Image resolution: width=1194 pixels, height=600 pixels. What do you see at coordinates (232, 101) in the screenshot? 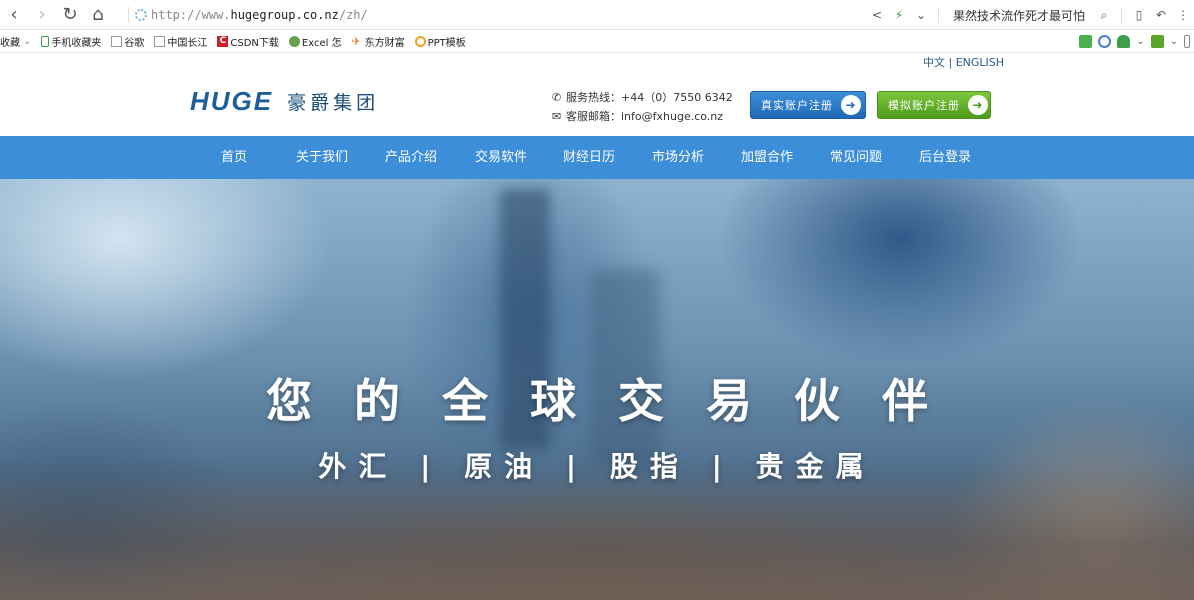
I see `logo-en: HUGE` at bounding box center [232, 101].